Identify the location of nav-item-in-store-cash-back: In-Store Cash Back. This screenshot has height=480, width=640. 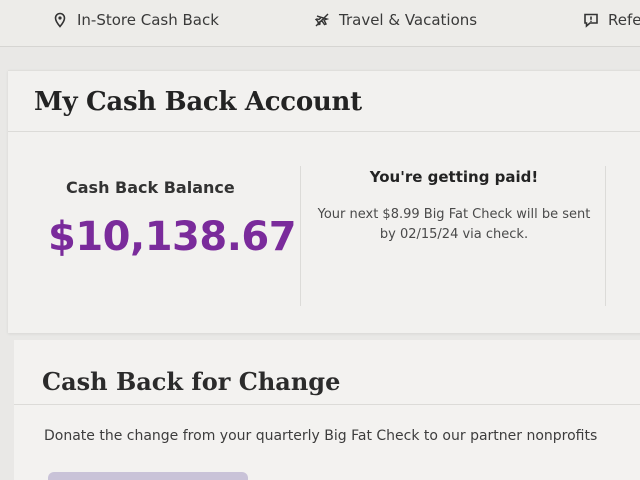
(135, 20).